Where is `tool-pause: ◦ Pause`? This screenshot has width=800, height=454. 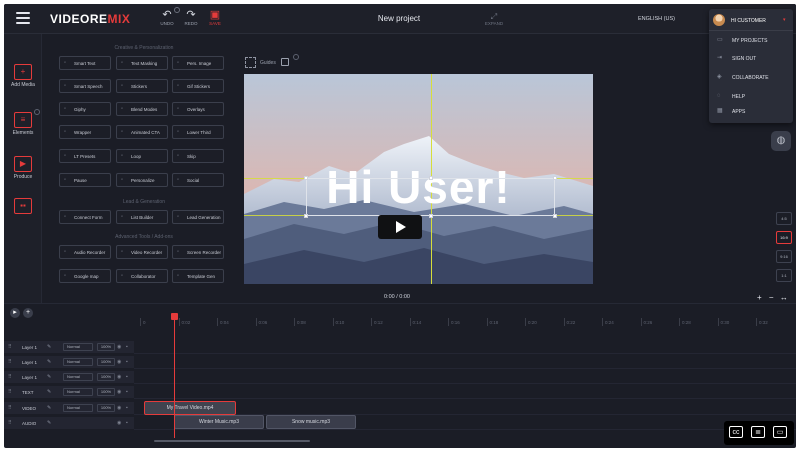
tool-pause: ◦ Pause is located at coordinates (85, 180).